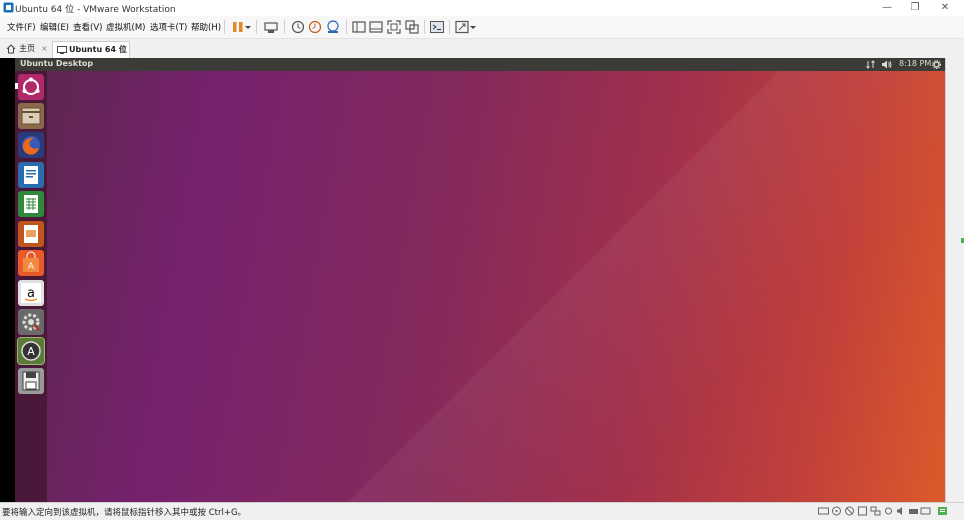  I want to click on volume-icon, so click(886, 64).